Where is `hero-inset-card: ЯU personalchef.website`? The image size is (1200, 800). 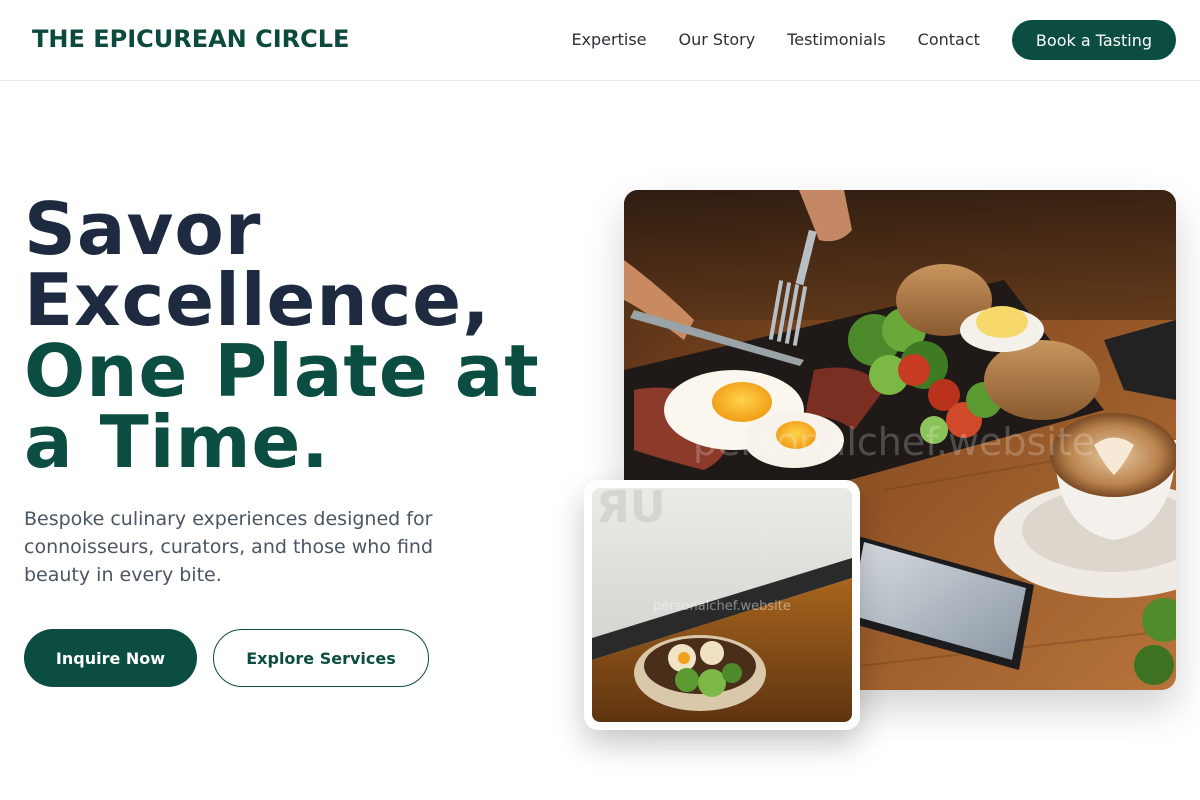
hero-inset-card: ЯU personalchef.website is located at coordinates (722, 605).